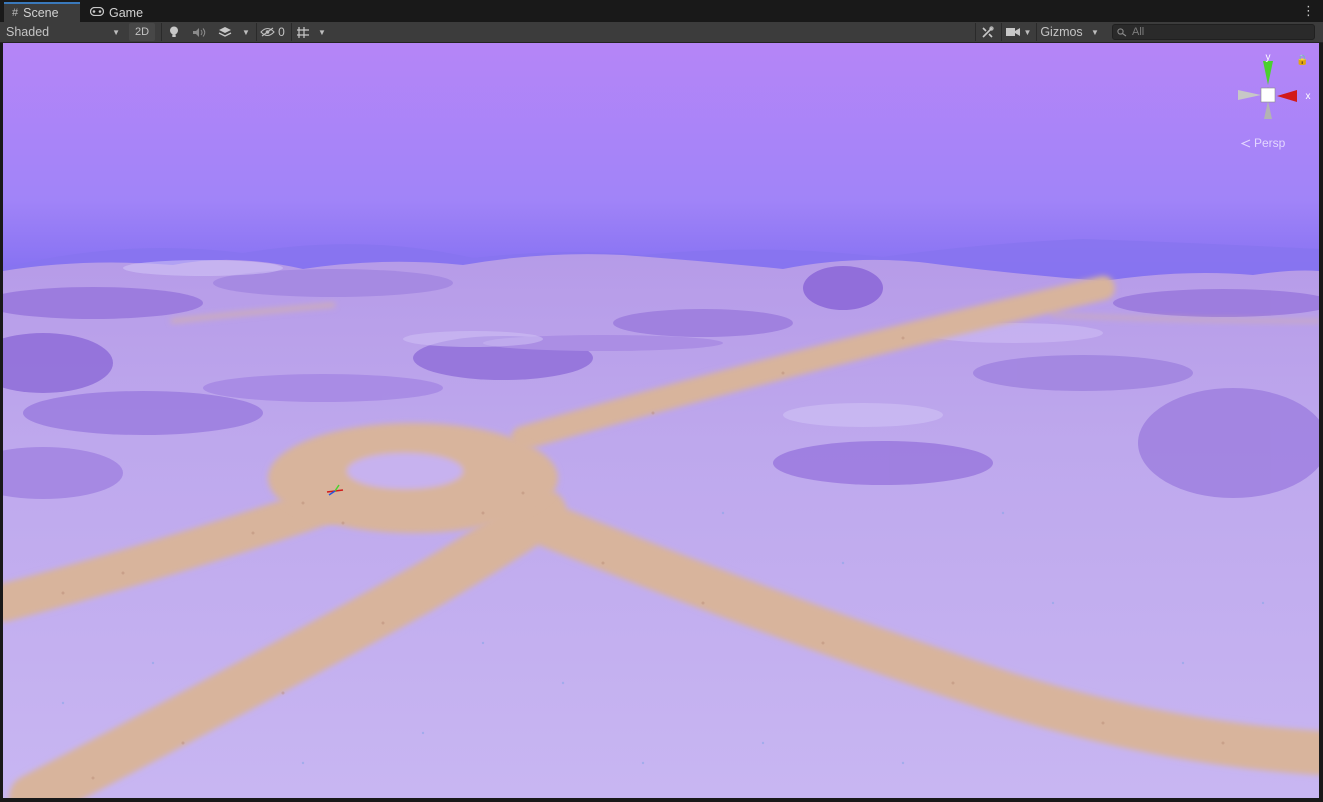 This screenshot has height=802, width=1323. Describe the element at coordinates (1308, 96) in the screenshot. I see `axis-x-label: x` at that location.